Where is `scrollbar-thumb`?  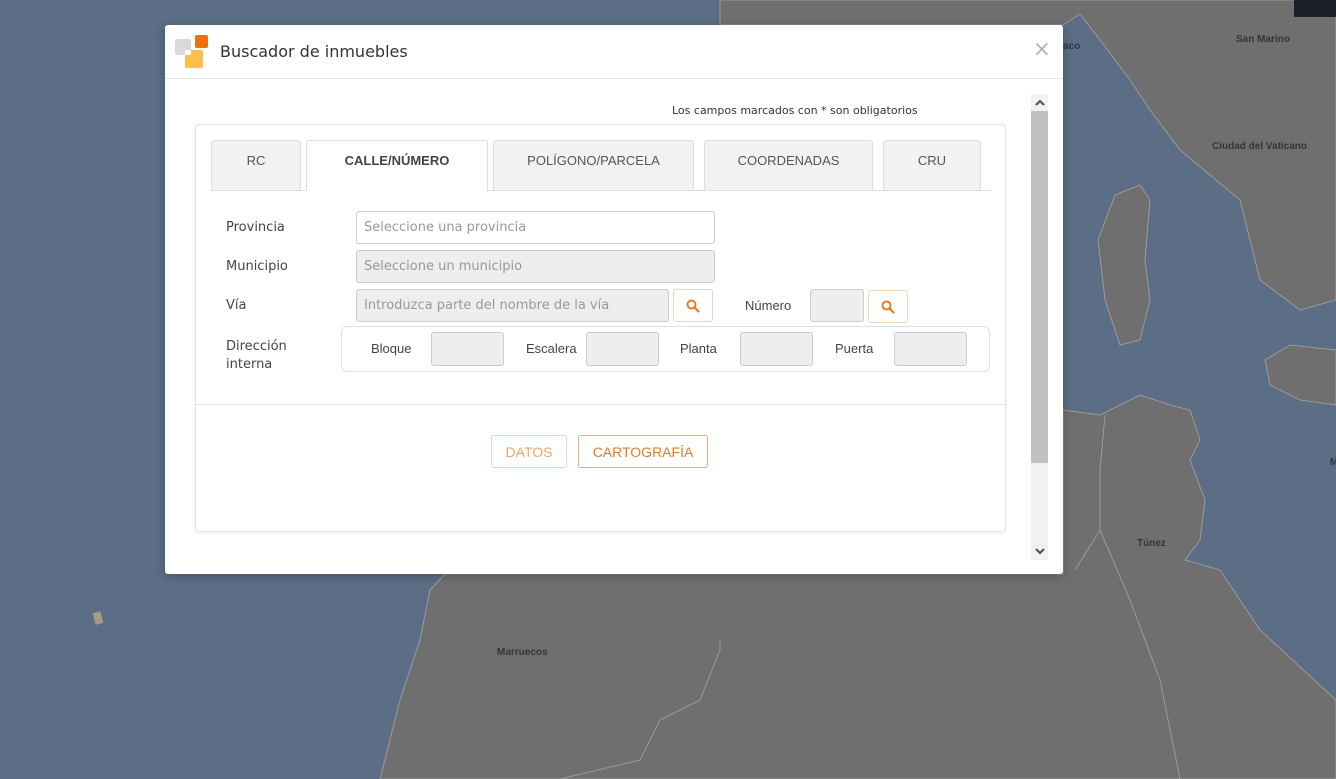 scrollbar-thumb is located at coordinates (1039, 287).